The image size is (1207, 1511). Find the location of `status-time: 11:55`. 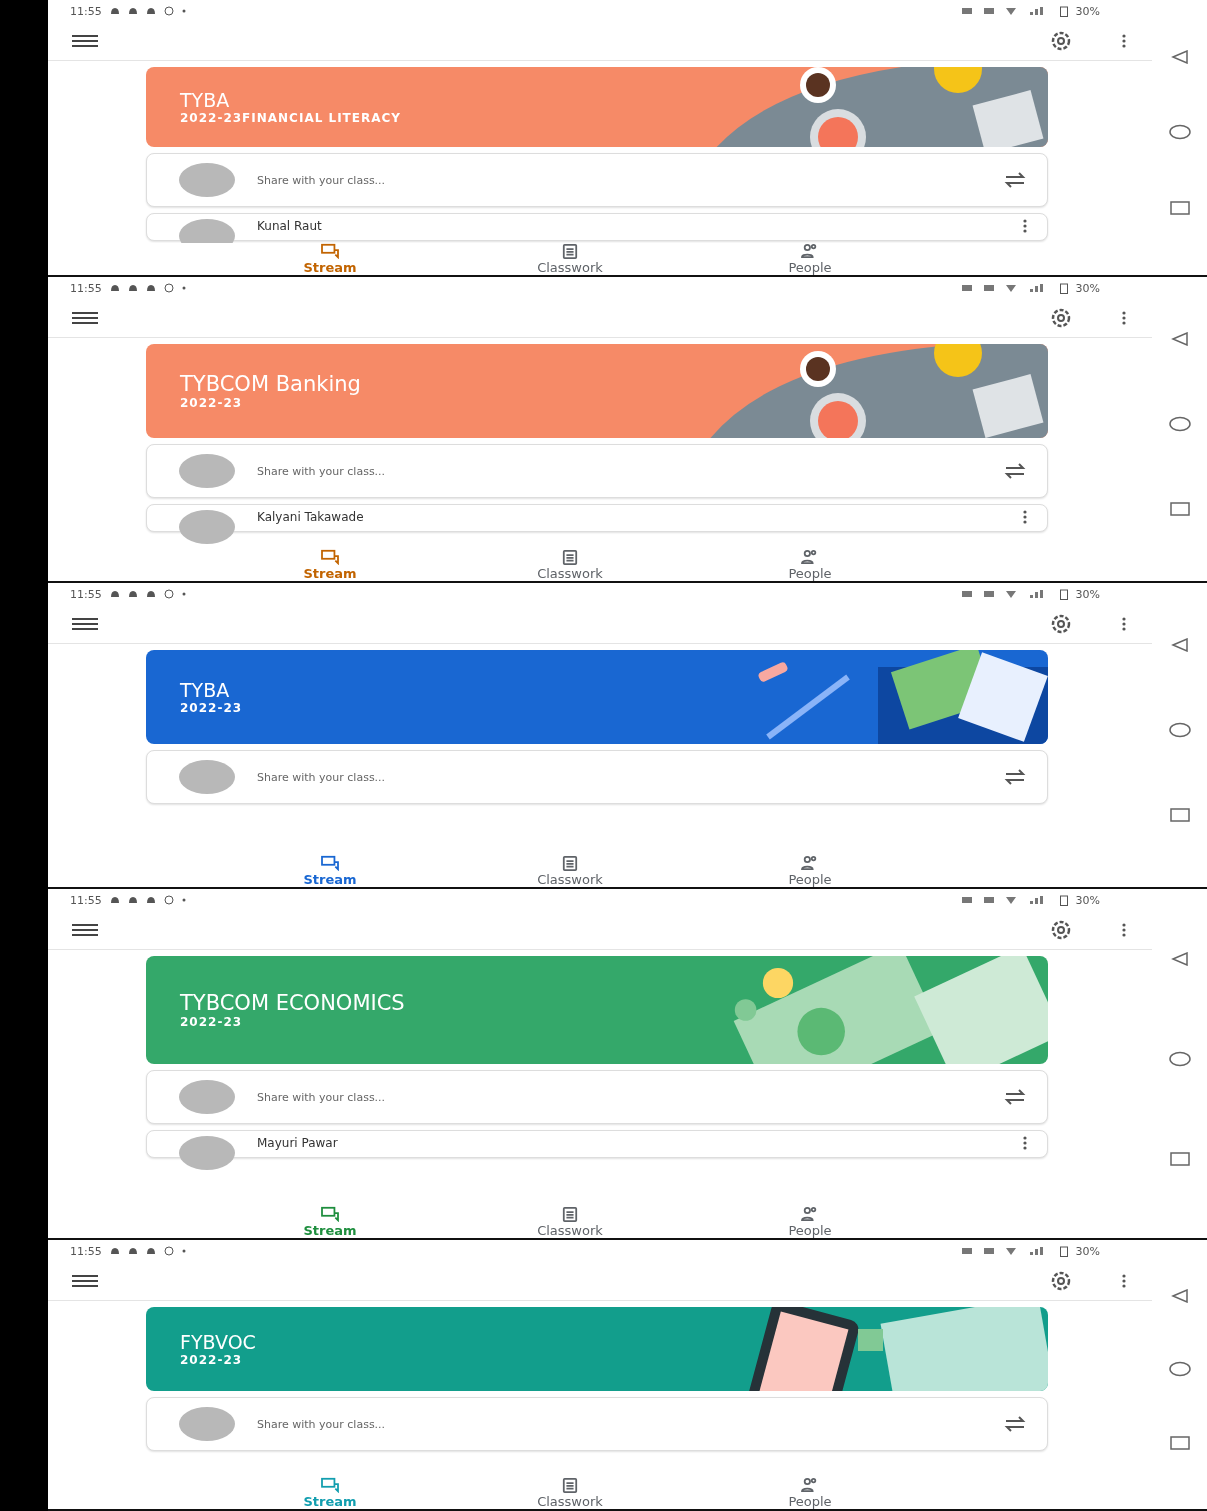

status-time: 11:55 is located at coordinates (86, 11).